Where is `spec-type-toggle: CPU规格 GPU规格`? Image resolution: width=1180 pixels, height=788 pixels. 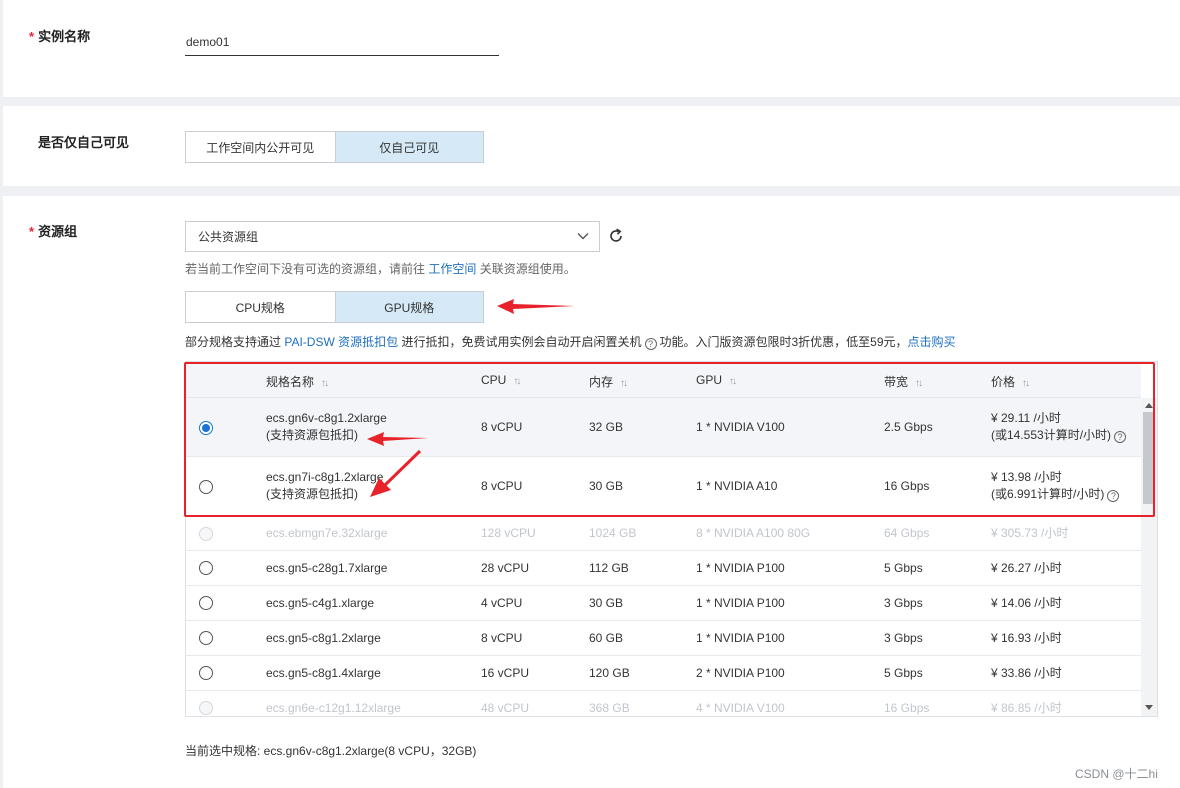 spec-type-toggle: CPU规格 GPU规格 is located at coordinates (334, 307).